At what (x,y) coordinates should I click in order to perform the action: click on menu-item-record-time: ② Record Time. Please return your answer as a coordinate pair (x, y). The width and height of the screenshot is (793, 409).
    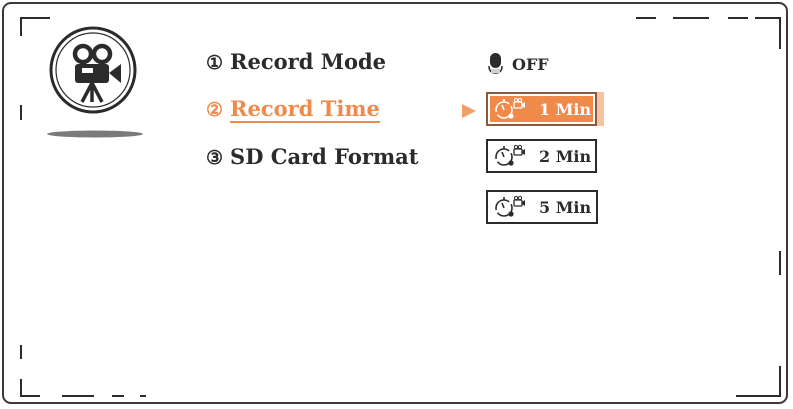
    Looking at the image, I should click on (293, 108).